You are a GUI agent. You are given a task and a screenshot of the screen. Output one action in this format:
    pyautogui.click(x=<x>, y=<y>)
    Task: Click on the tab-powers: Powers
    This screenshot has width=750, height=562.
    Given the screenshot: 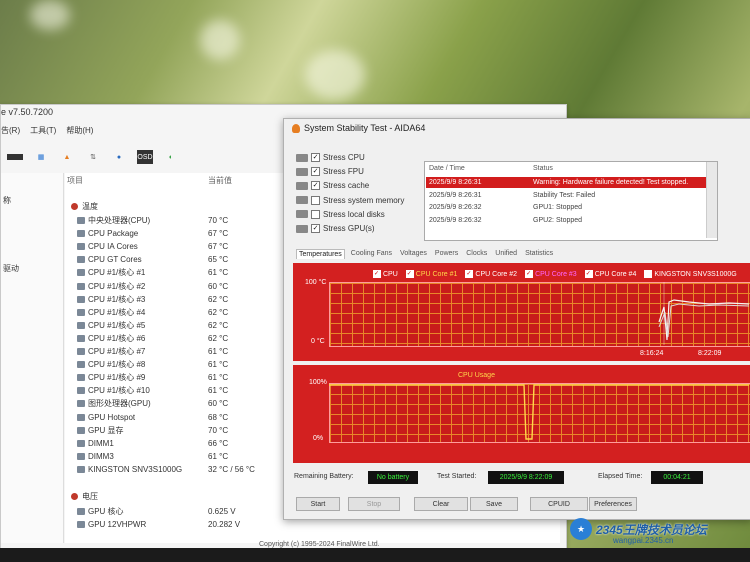 What is the action you would take?
    pyautogui.click(x=446, y=254)
    